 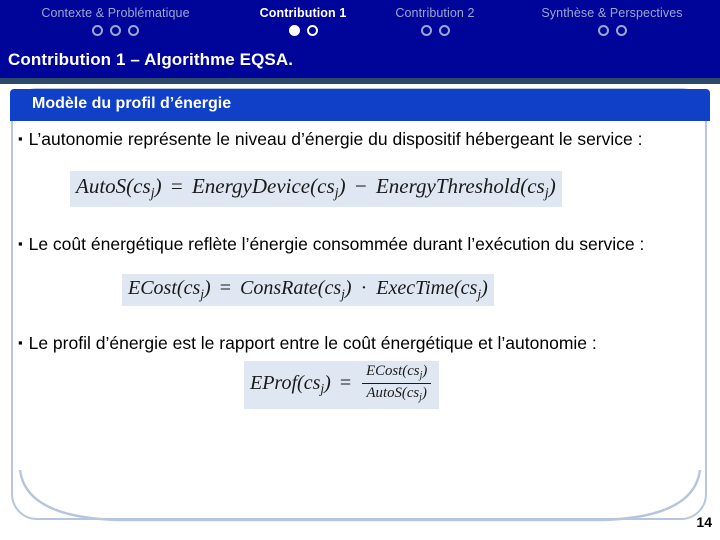 I want to click on formula-2-rhs2-fn: ExecTime, so click(x=415, y=287).